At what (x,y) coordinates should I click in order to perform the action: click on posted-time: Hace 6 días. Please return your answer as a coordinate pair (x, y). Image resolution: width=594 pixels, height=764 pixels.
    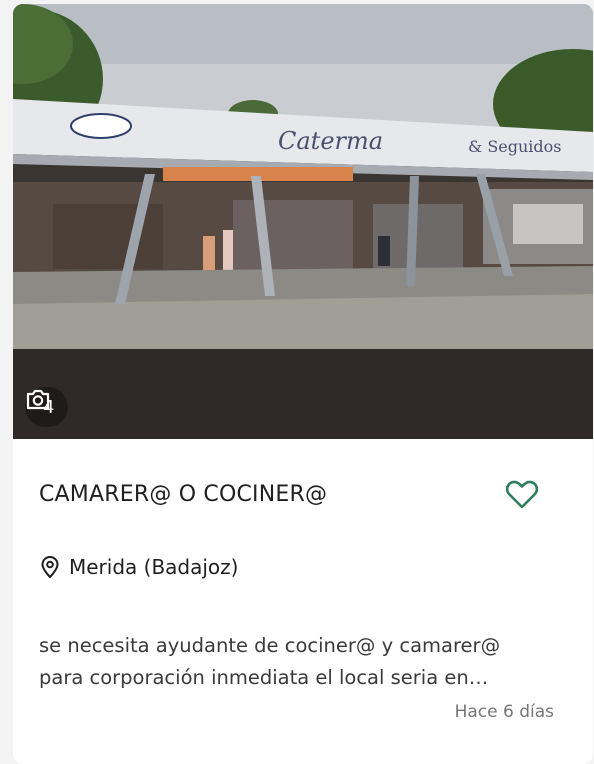
    Looking at the image, I should click on (504, 712).